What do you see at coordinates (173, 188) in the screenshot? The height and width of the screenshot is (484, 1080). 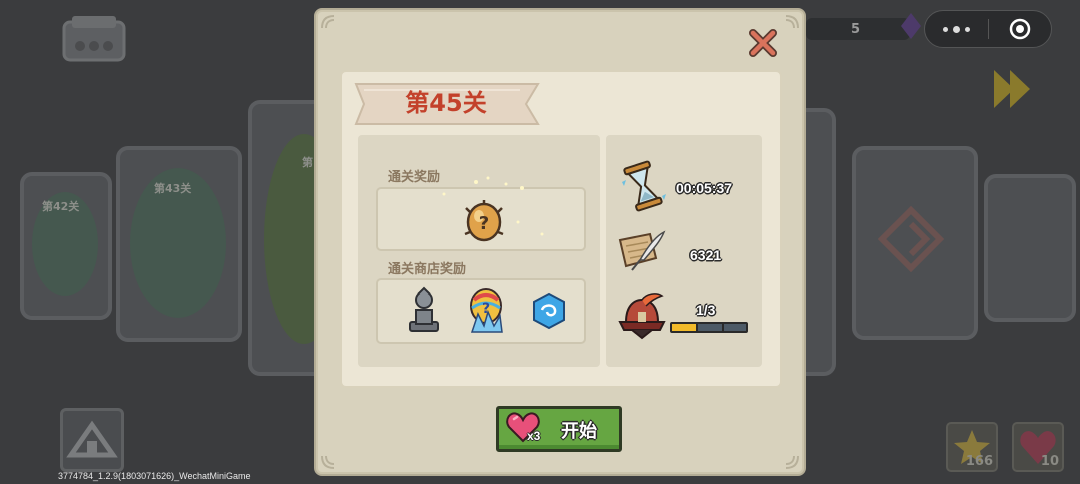 I see `stage-card-title: 第43关` at bounding box center [173, 188].